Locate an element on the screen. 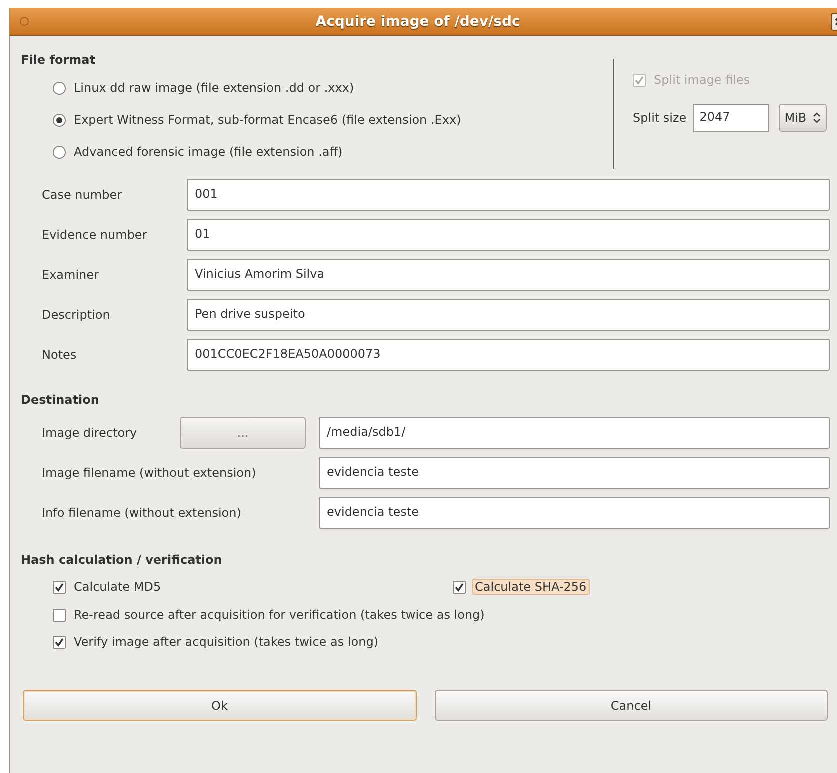  radio-label: Expert Witness Format, sub-format Encase6 (file extension .Exx) is located at coordinates (268, 120).